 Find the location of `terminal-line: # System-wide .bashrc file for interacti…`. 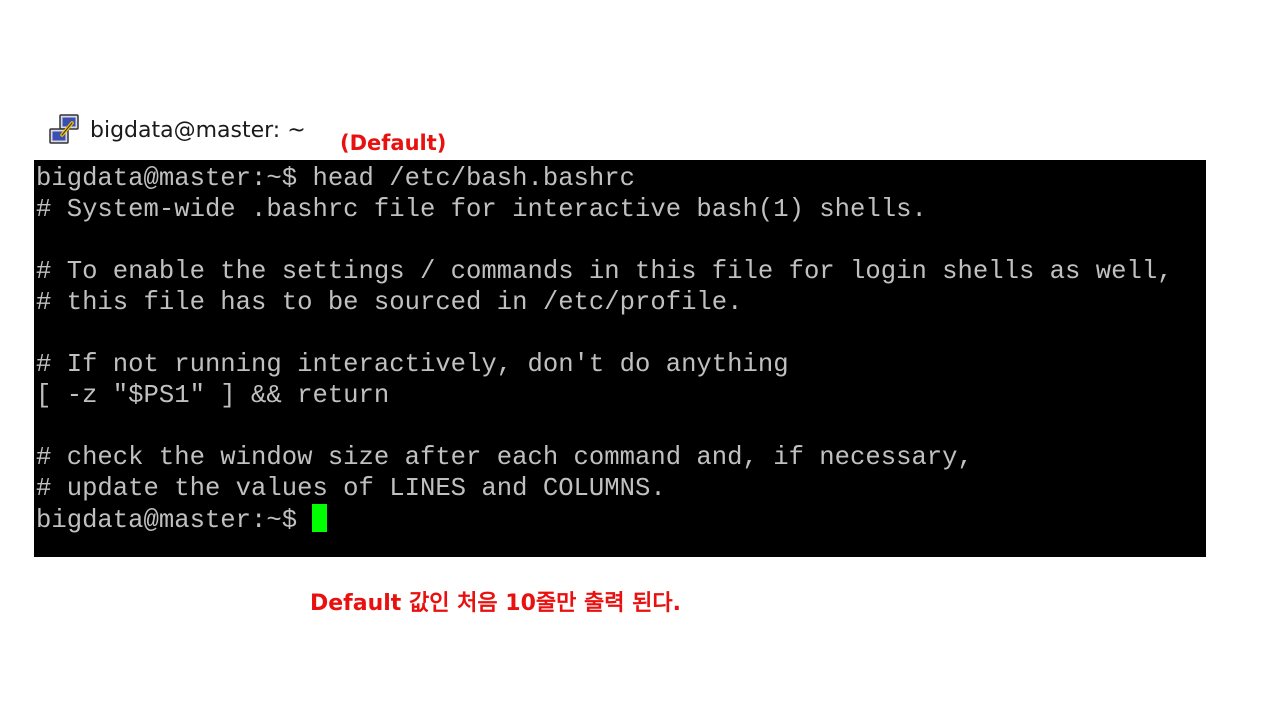

terminal-line: # System-wide .bashrc file for interacti… is located at coordinates (481, 209).